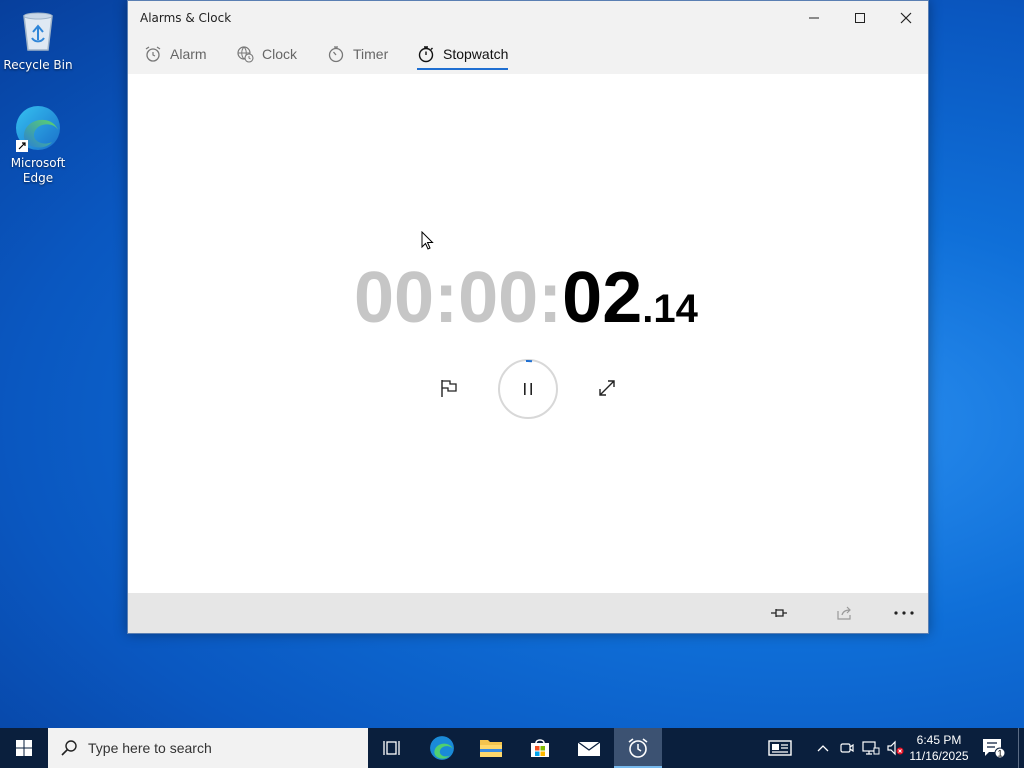 The image size is (1024, 768). Describe the element at coordinates (602, 298) in the screenshot. I see `seconds-value: 02` at that location.